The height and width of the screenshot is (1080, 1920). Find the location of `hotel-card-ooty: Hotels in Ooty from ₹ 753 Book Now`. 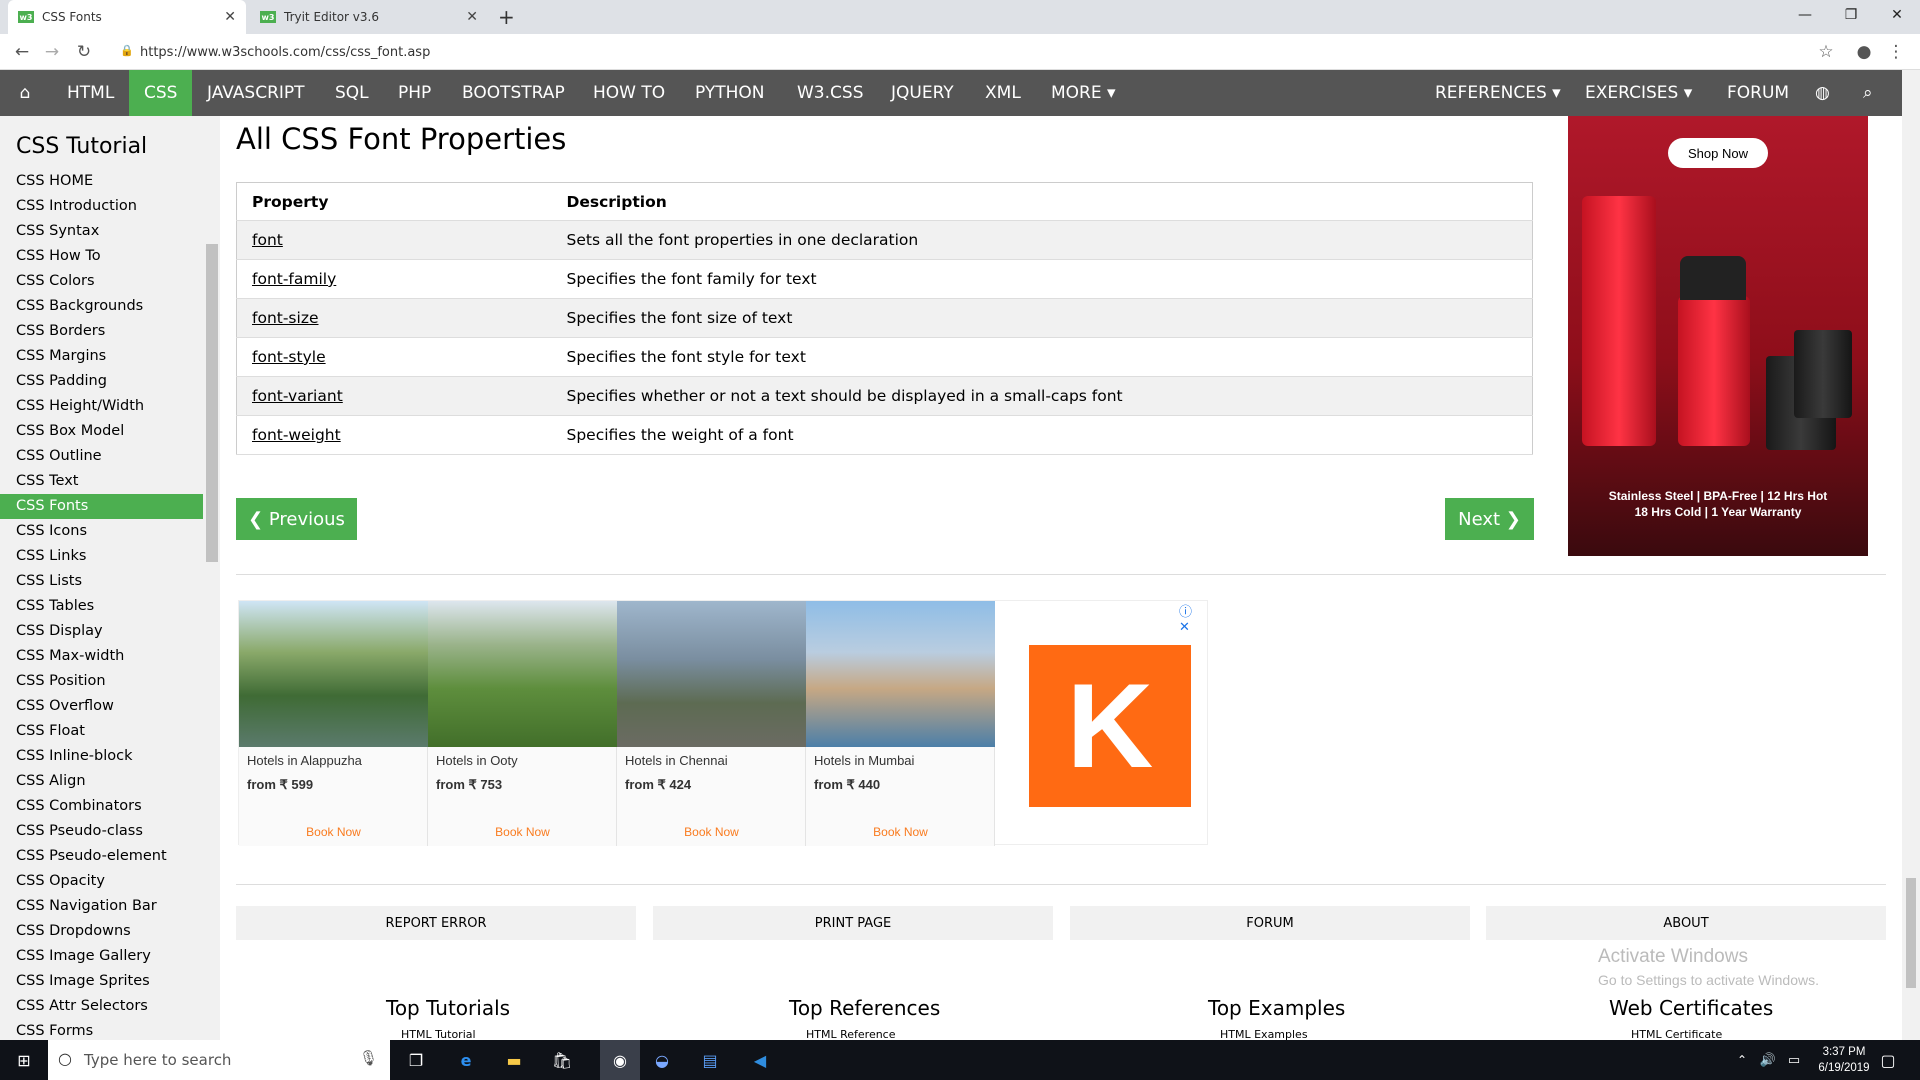

hotel-card-ooty: Hotels in Ooty from ₹ 753 Book Now is located at coordinates (522, 723).